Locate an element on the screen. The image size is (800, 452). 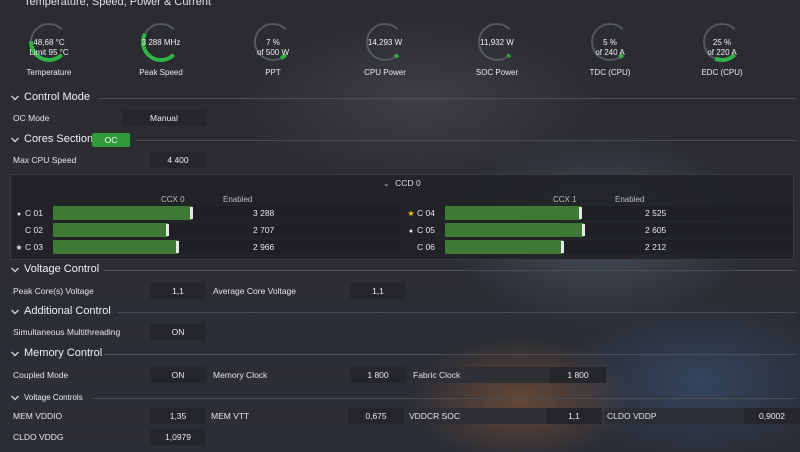
coupled-mode-toggle: ON is located at coordinates (178, 375).